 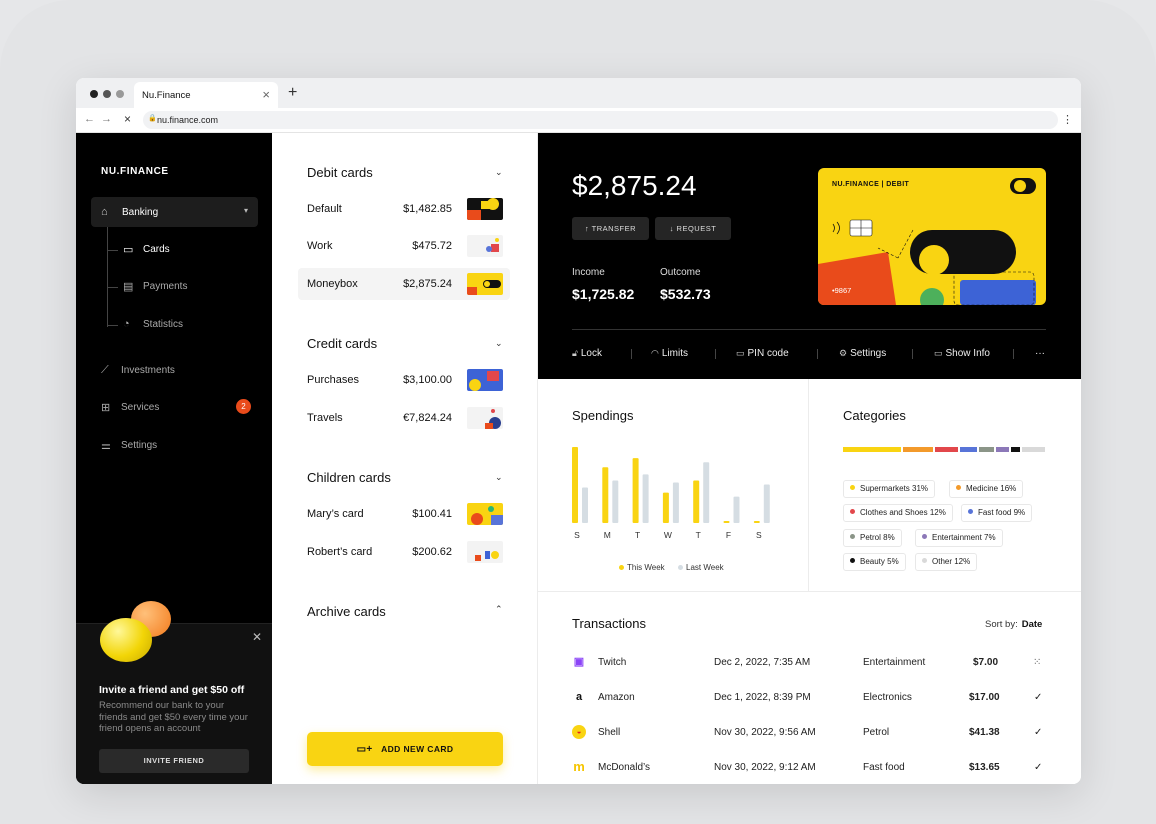 I want to click on chevron-down-icon: ▾, so click(x=245, y=210).